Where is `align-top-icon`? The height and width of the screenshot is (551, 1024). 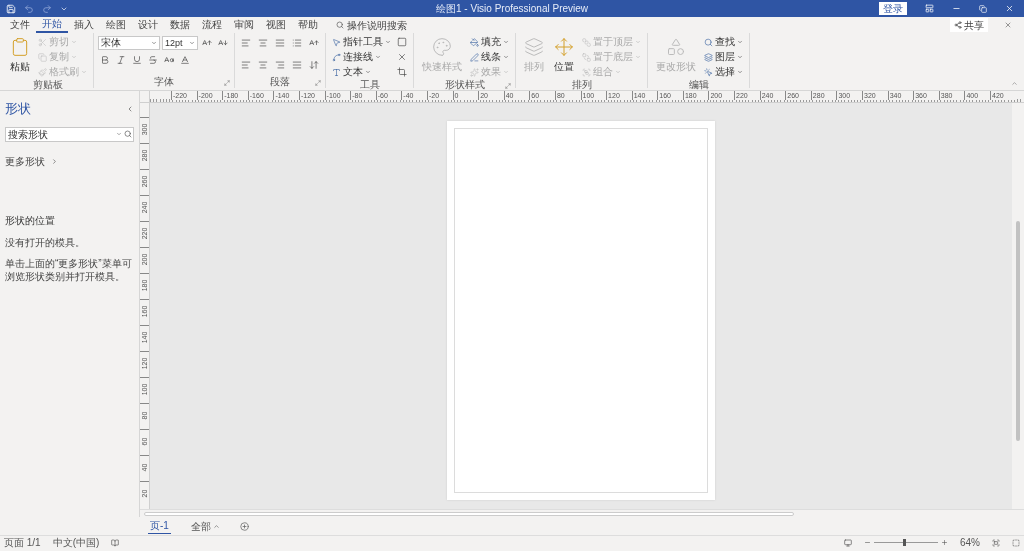
align-top-icon is located at coordinates (246, 43).